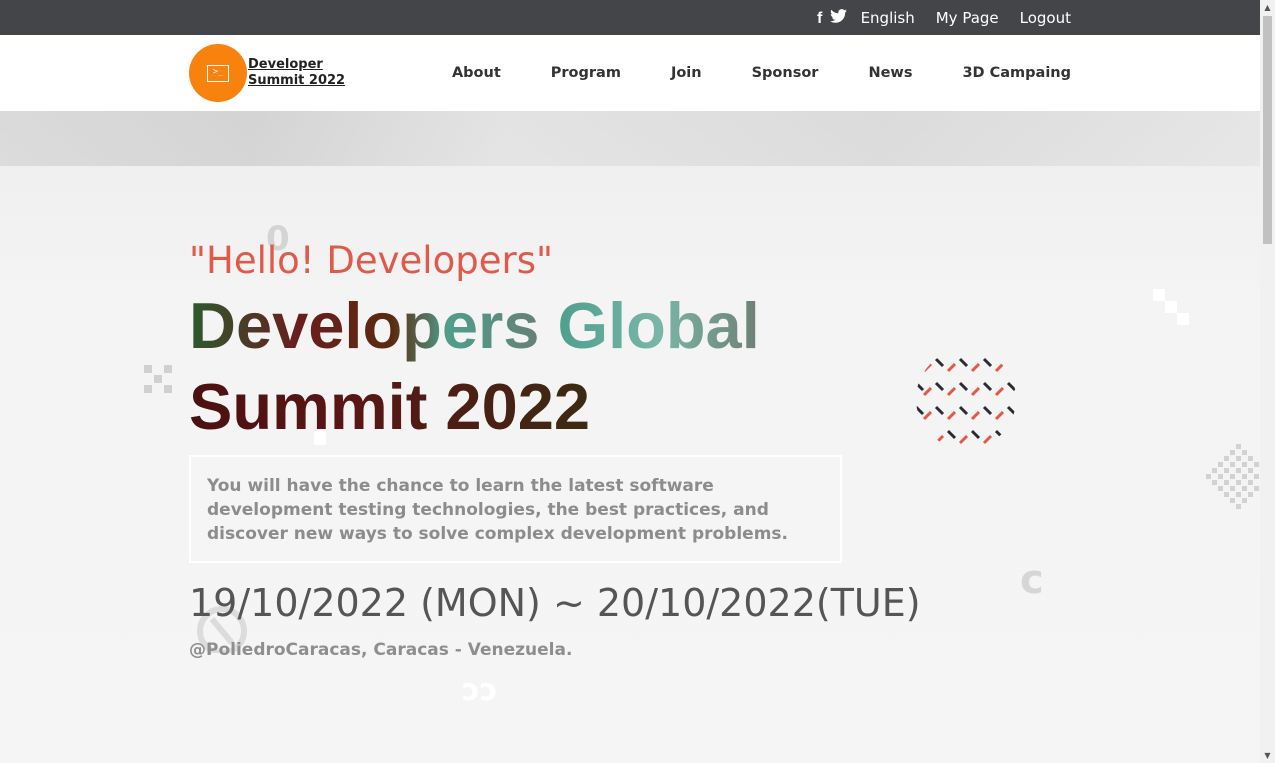  What do you see at coordinates (1232, 476) in the screenshot?
I see `checker-diamond-decoration` at bounding box center [1232, 476].